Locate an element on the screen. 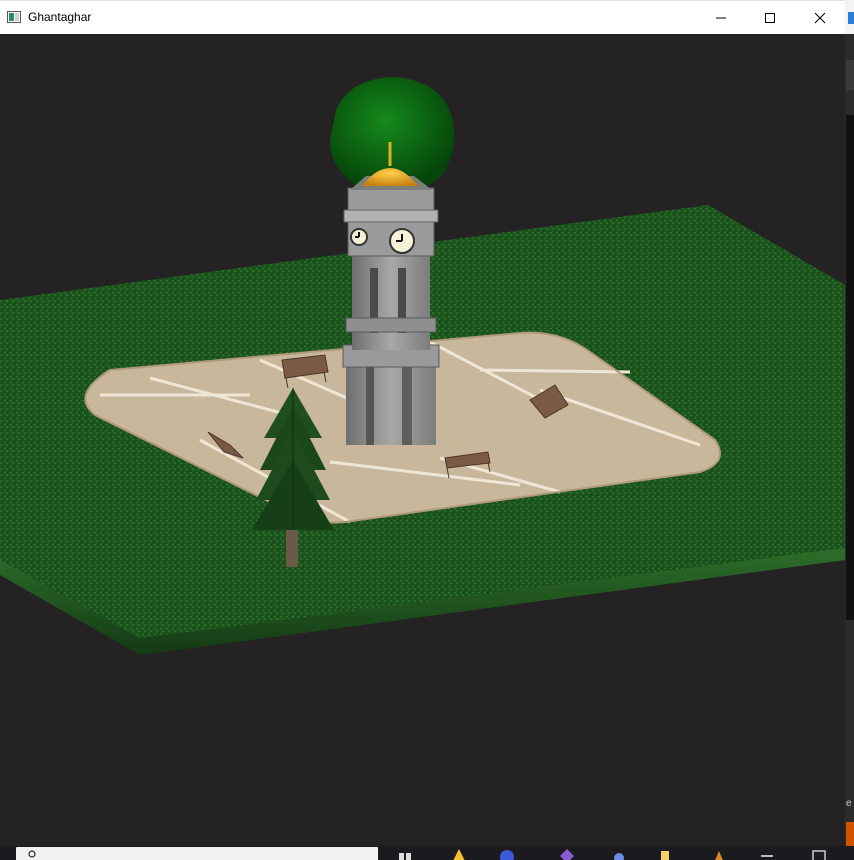 The width and height of the screenshot is (854, 860). app-icon-orange is located at coordinates (719, 854).